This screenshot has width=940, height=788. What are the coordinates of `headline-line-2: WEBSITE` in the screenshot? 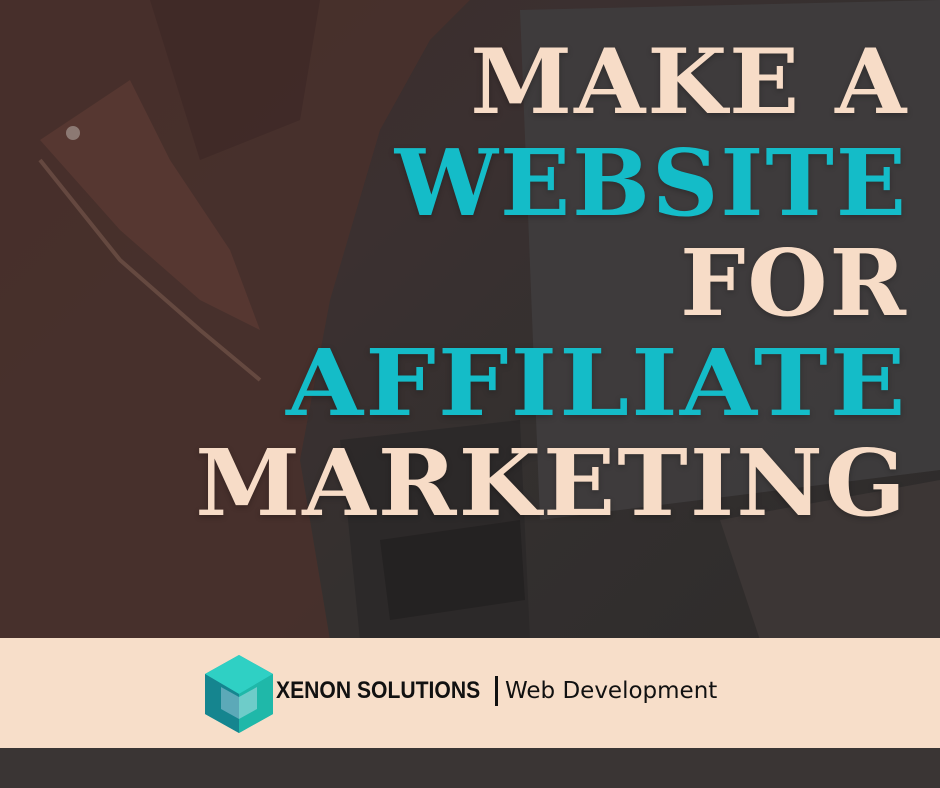 It's located at (651, 183).